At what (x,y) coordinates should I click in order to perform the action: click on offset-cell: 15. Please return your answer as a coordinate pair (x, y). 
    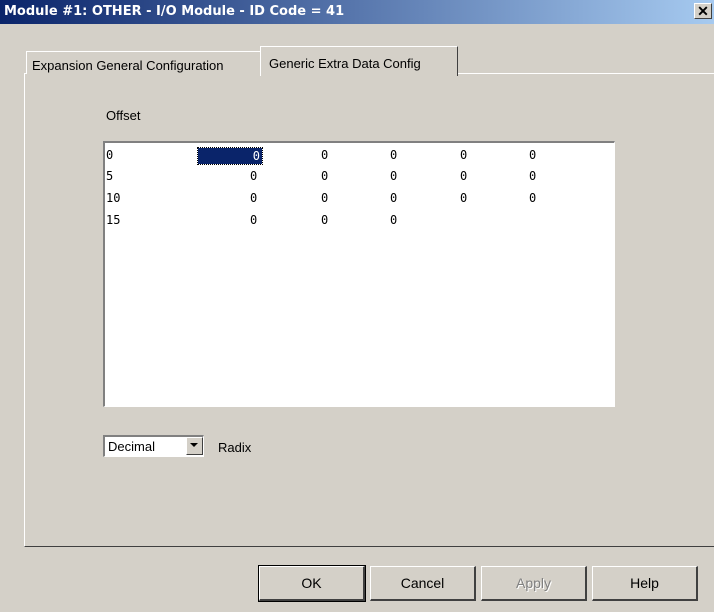
    Looking at the image, I should click on (113, 220).